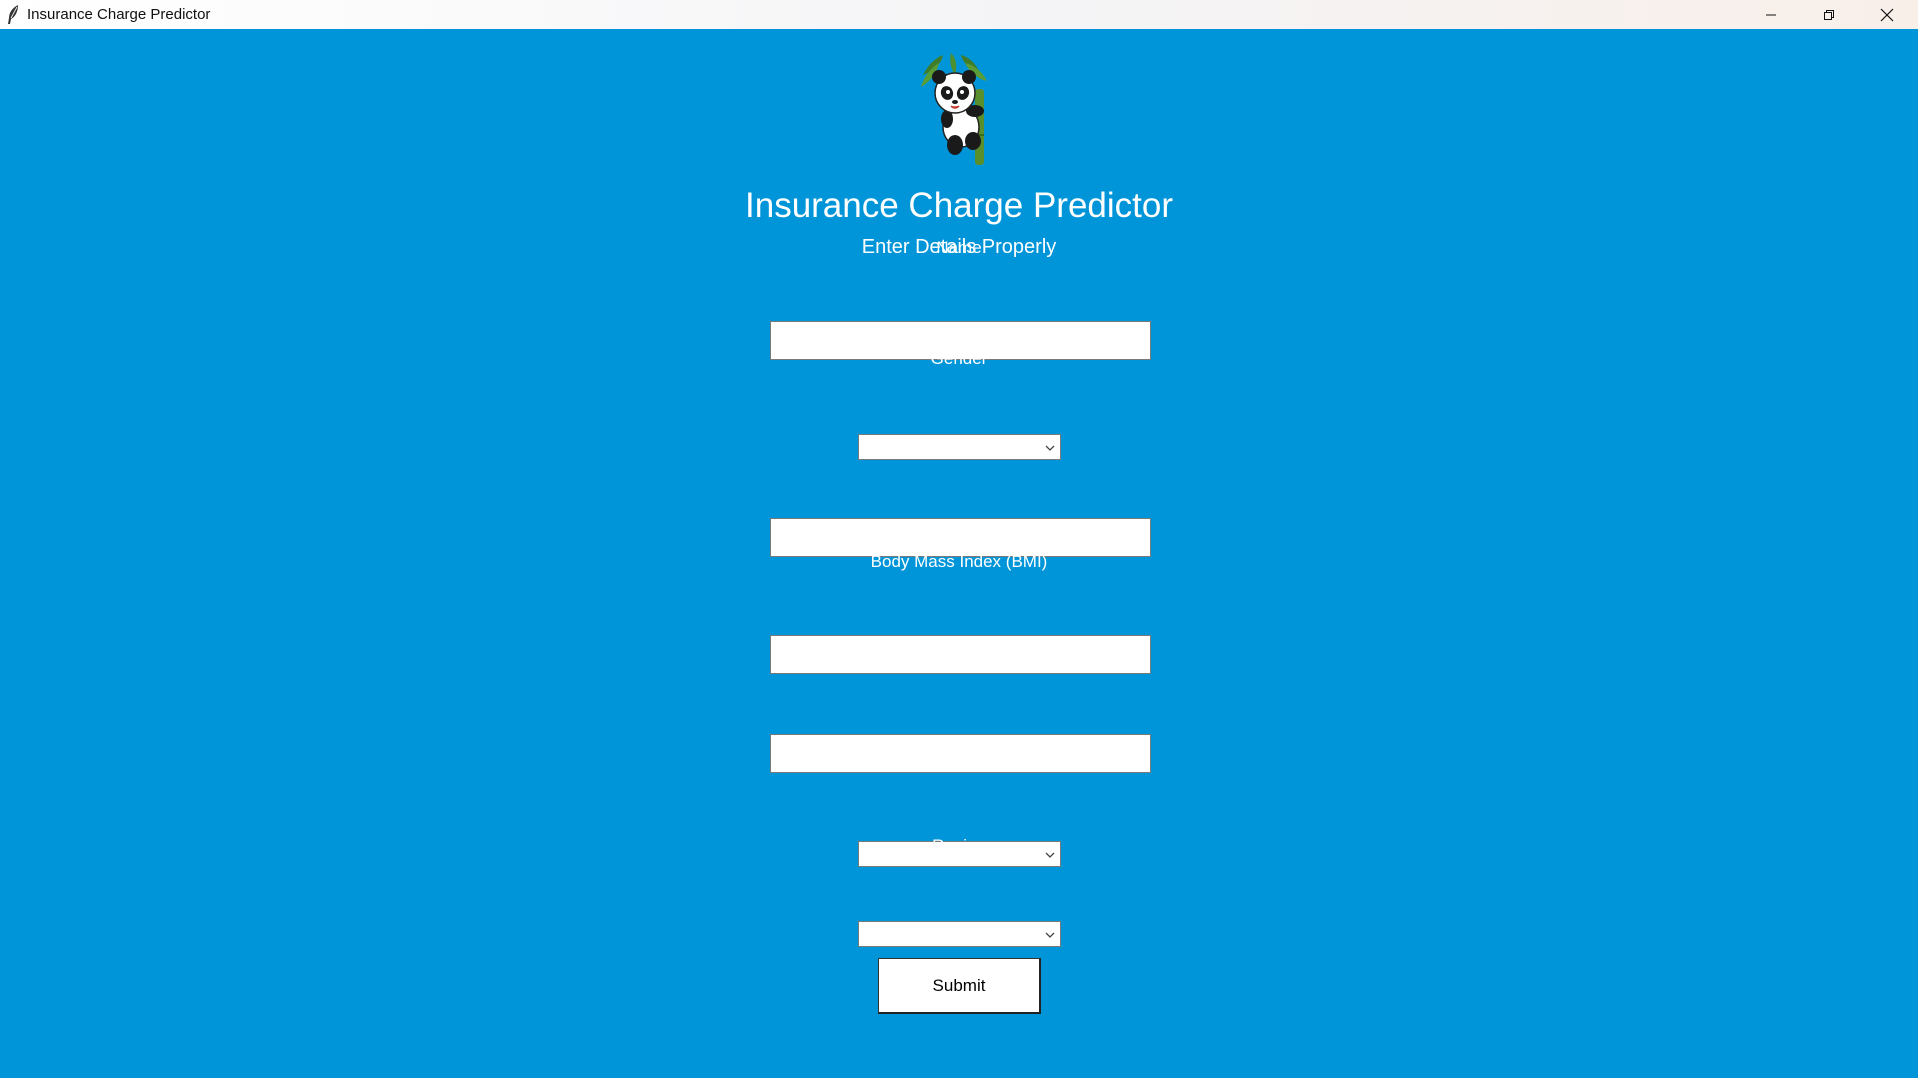 The height and width of the screenshot is (1078, 1918). Describe the element at coordinates (959, 444) in the screenshot. I see `age-label: Age` at that location.